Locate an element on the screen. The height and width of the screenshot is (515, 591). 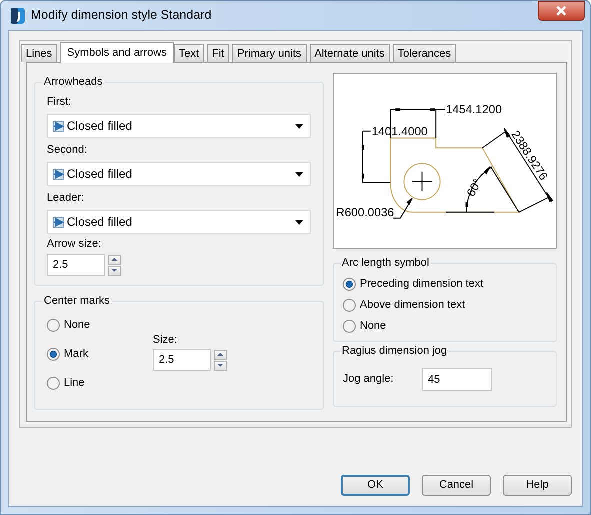
window-title: Modify dimension style Standard is located at coordinates (121, 15).